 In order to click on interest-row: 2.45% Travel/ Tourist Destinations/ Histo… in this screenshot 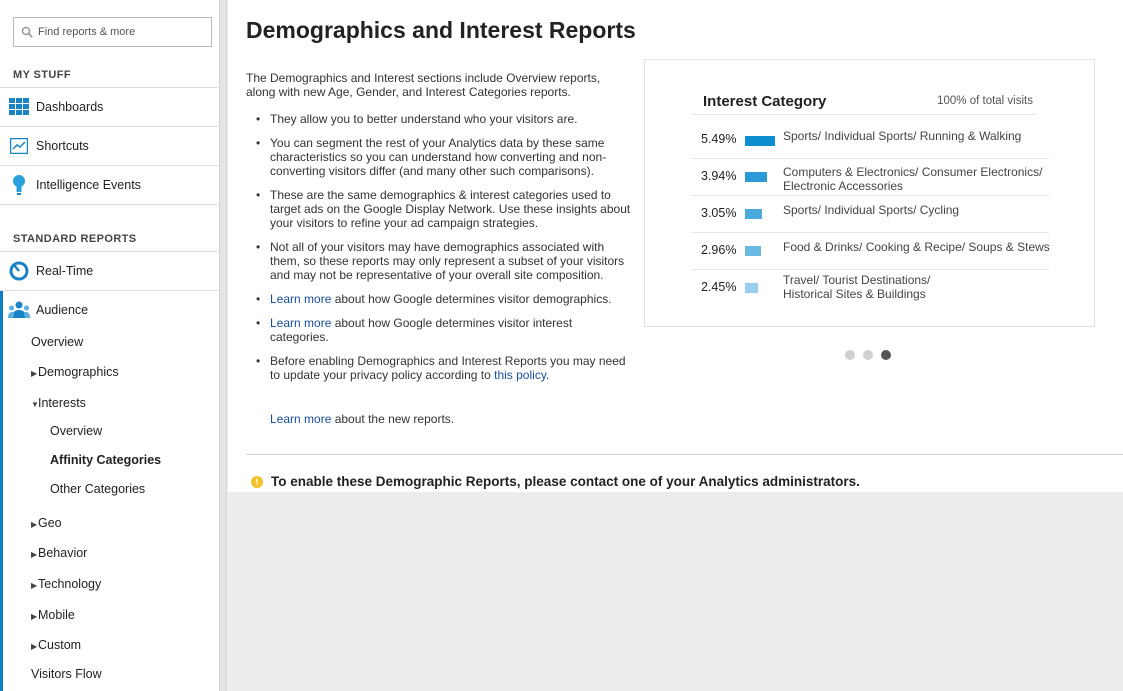, I will do `click(870, 291)`.